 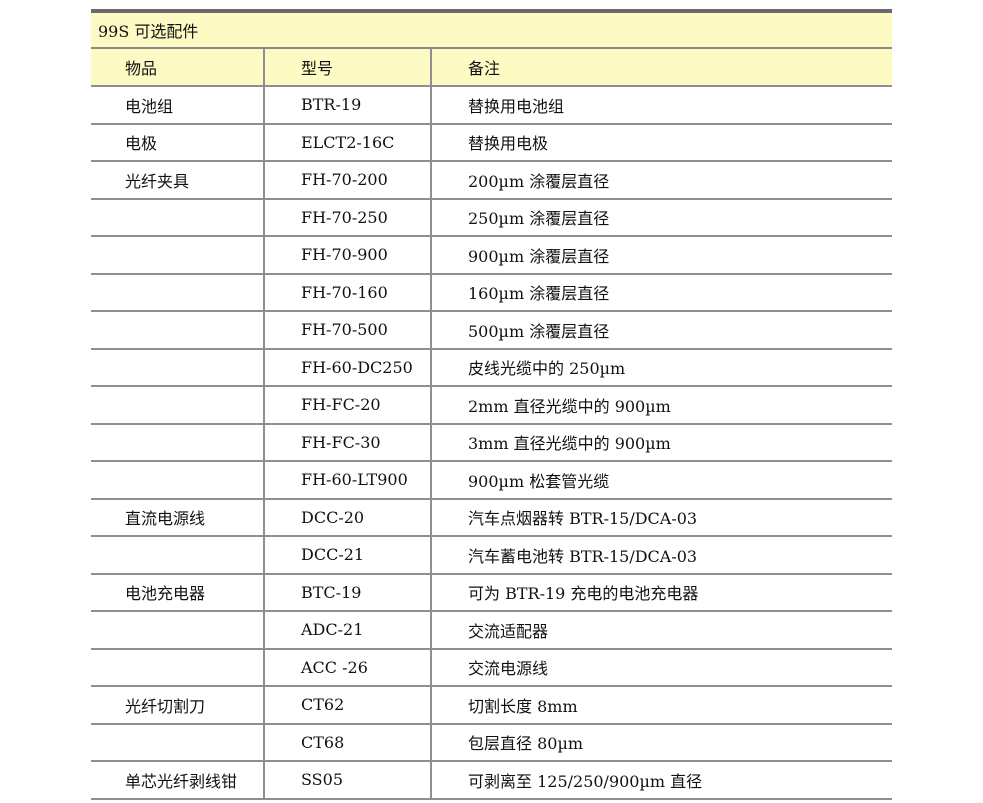 I want to click on row-model: FH-70-160, so click(x=348, y=292).